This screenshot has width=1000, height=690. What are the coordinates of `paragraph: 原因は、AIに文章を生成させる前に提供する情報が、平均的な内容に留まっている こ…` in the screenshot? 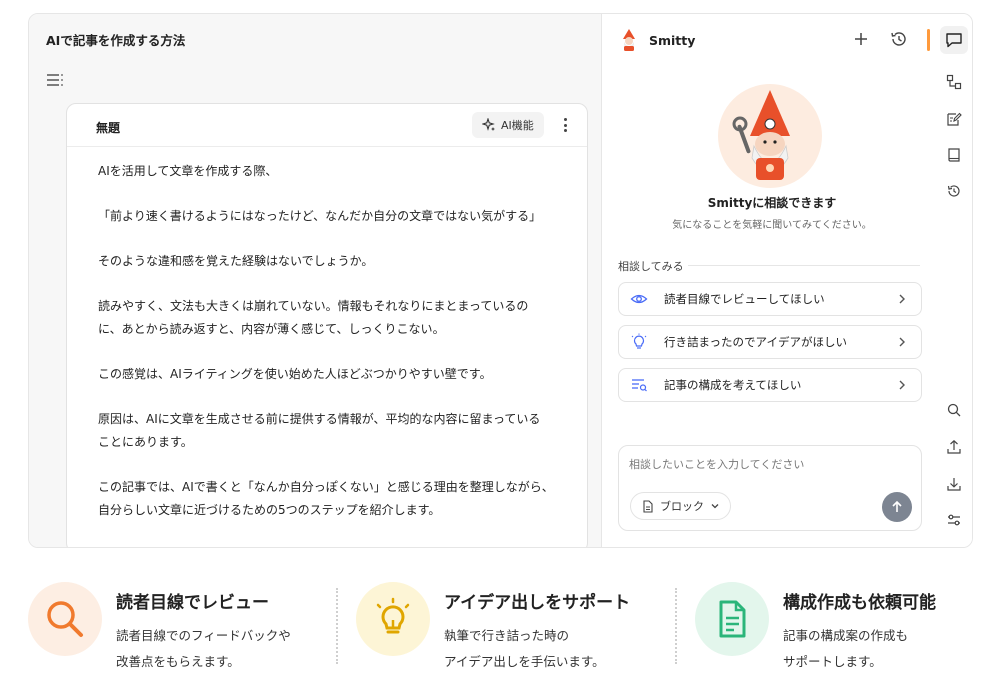 It's located at (319, 430).